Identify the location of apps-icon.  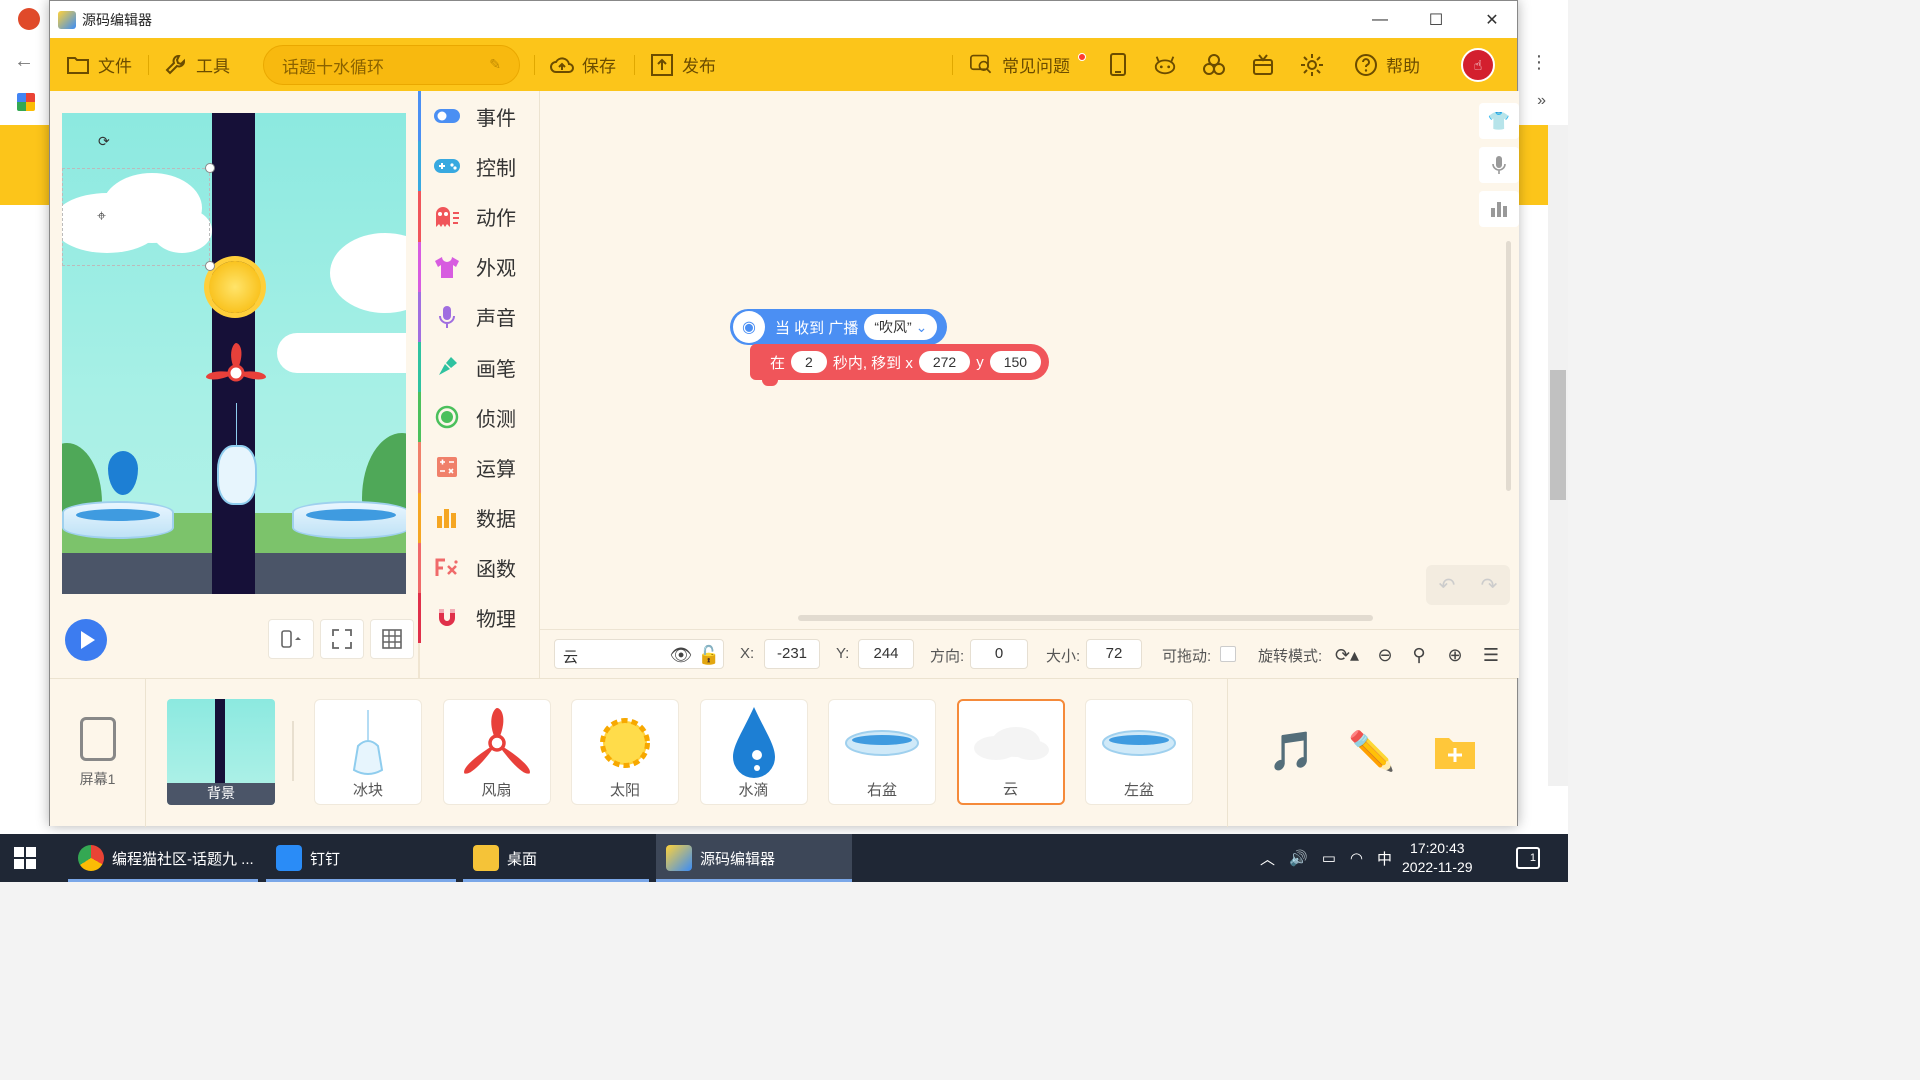
(26, 102).